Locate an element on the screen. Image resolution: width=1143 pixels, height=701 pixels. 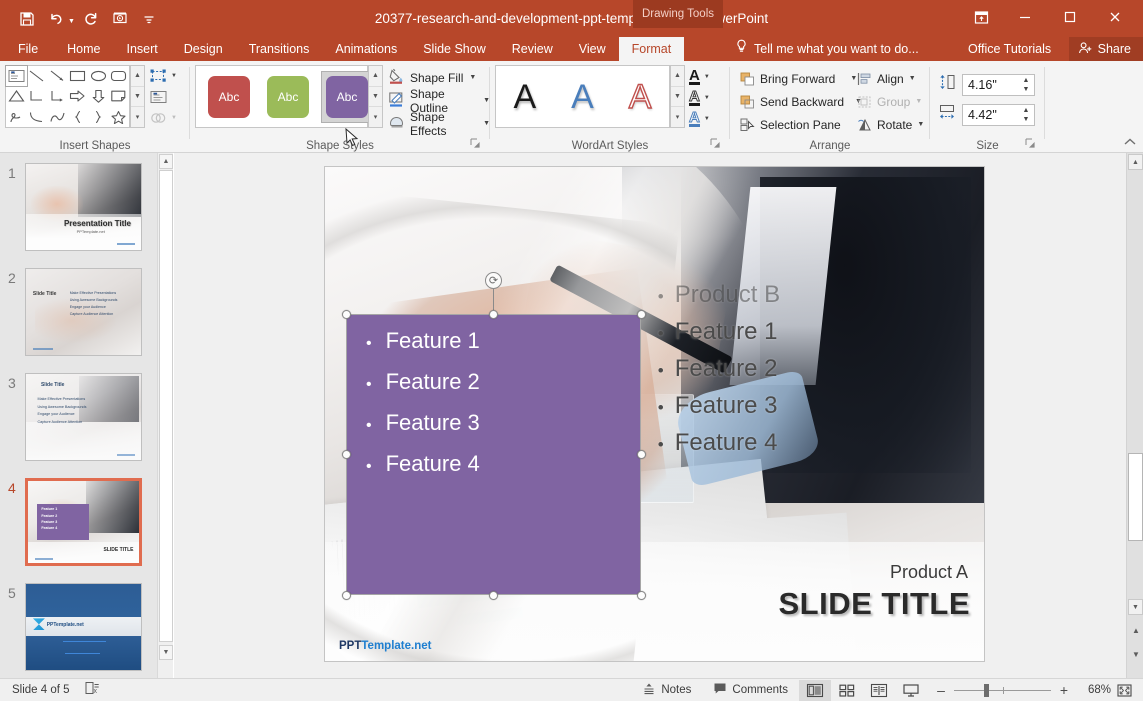
text-effects-caret: ▼ is located at coordinates (707, 119).